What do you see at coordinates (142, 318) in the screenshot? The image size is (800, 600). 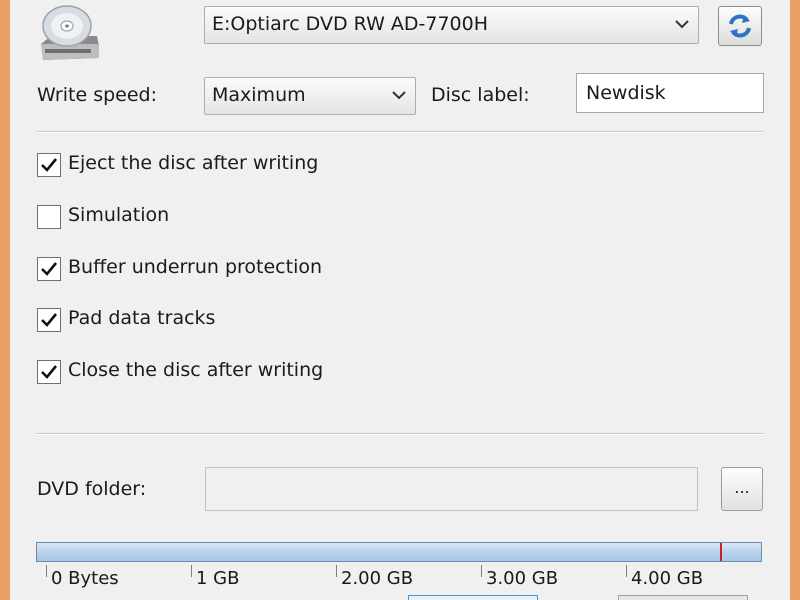 I see `option-label: Pad data tracks` at bounding box center [142, 318].